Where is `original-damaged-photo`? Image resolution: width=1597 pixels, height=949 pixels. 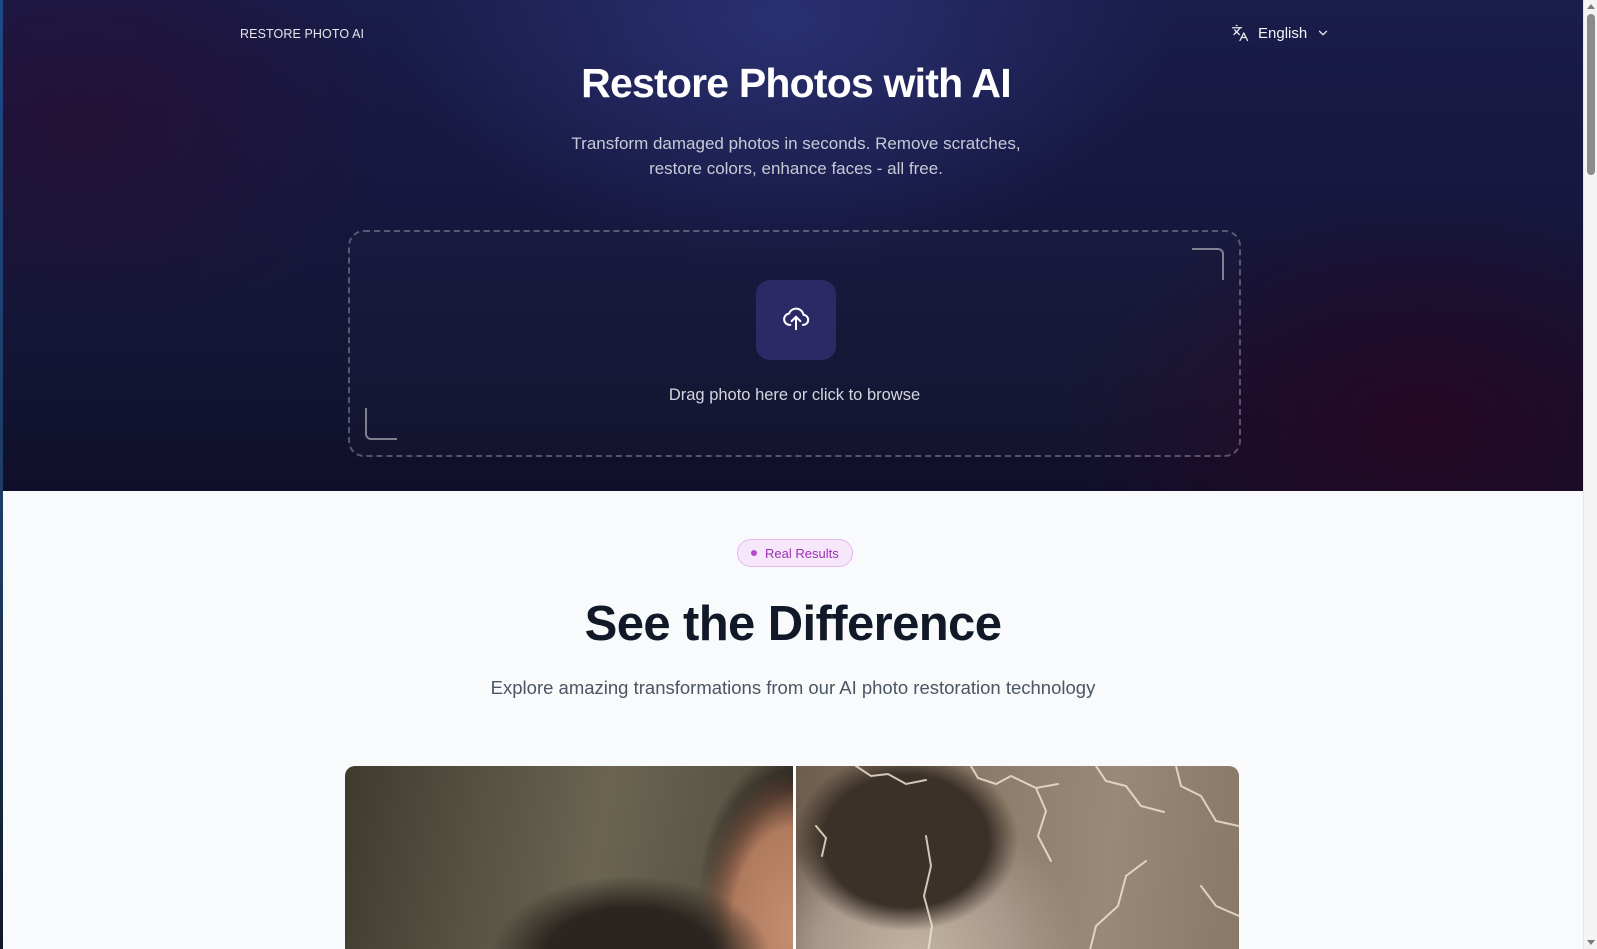
original-damaged-photo is located at coordinates (1017, 857).